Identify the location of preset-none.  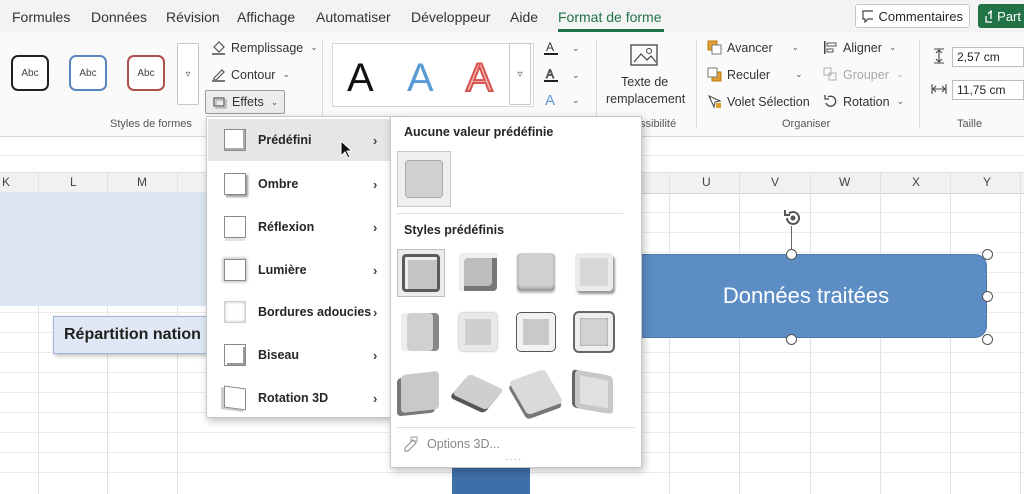
(424, 179).